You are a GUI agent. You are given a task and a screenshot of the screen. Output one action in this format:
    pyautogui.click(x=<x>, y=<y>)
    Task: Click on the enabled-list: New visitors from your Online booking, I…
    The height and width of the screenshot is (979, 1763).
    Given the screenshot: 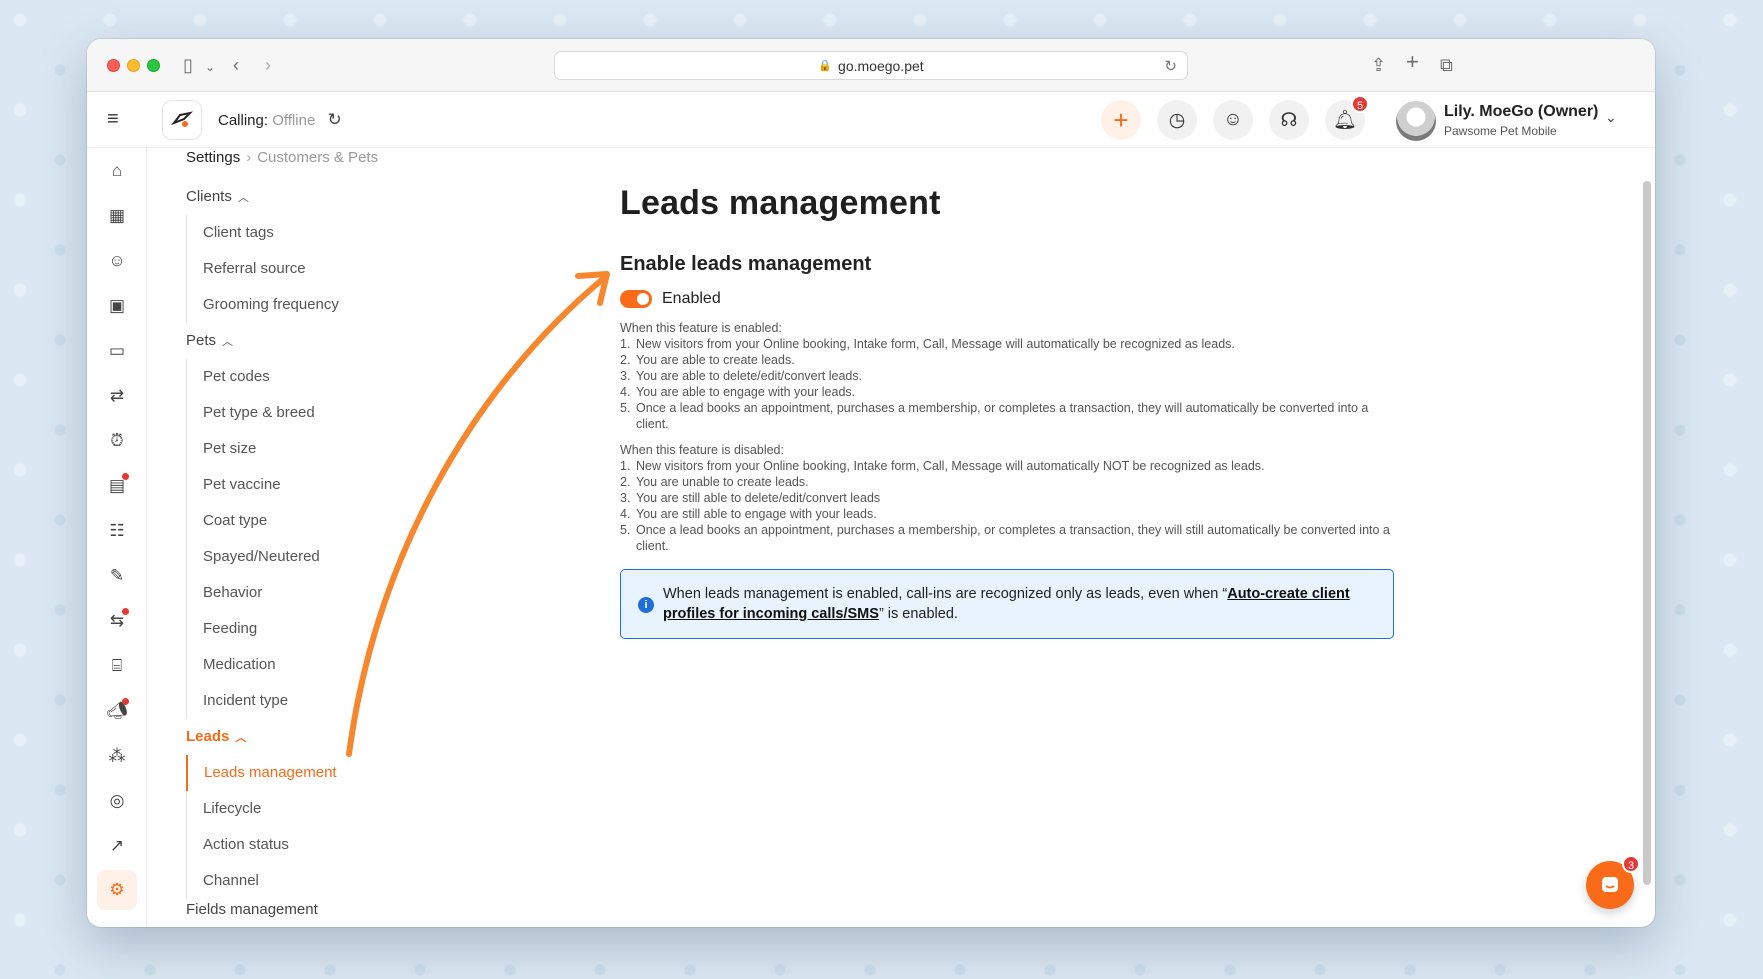 What is the action you would take?
    pyautogui.click(x=1010, y=384)
    